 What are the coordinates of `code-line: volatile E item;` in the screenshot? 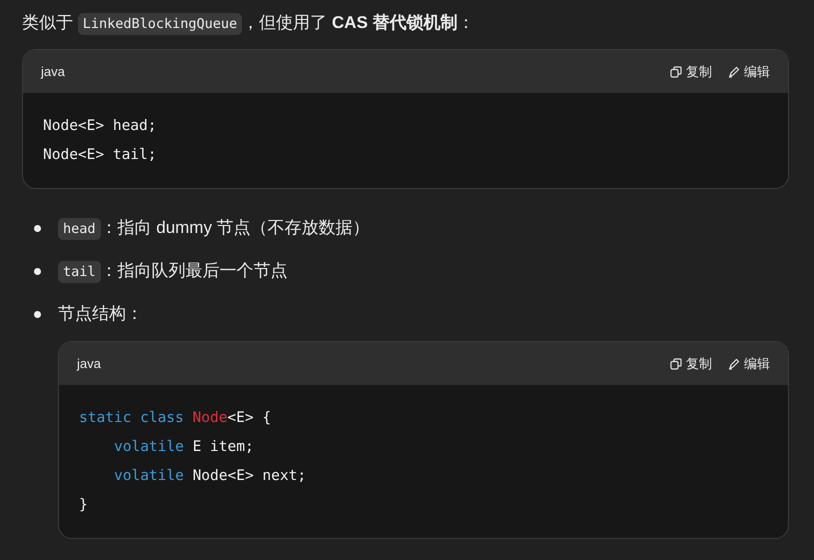 It's located at (184, 447).